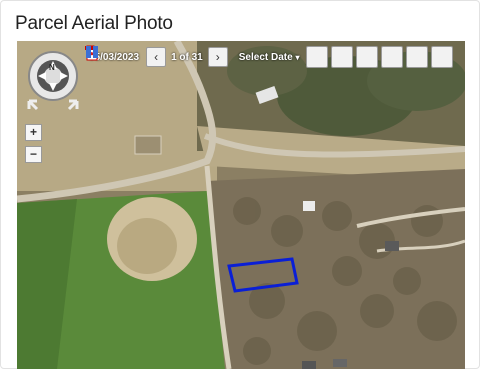 This screenshot has width=480, height=369. I want to click on card-title: Parcel Aerial Photo, so click(94, 23).